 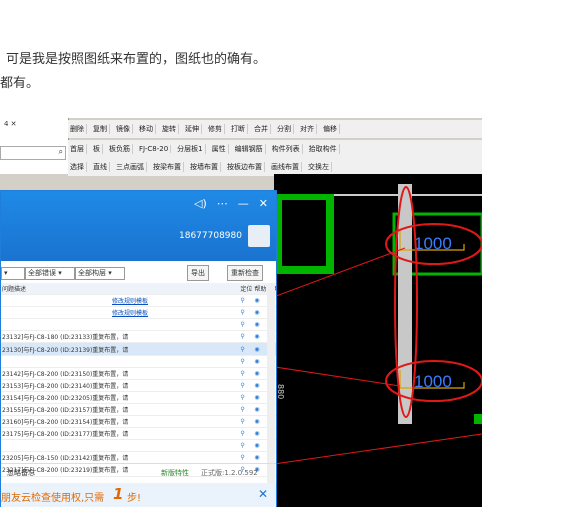 I want to click on recheck-button: 重新检查, so click(x=245, y=273).